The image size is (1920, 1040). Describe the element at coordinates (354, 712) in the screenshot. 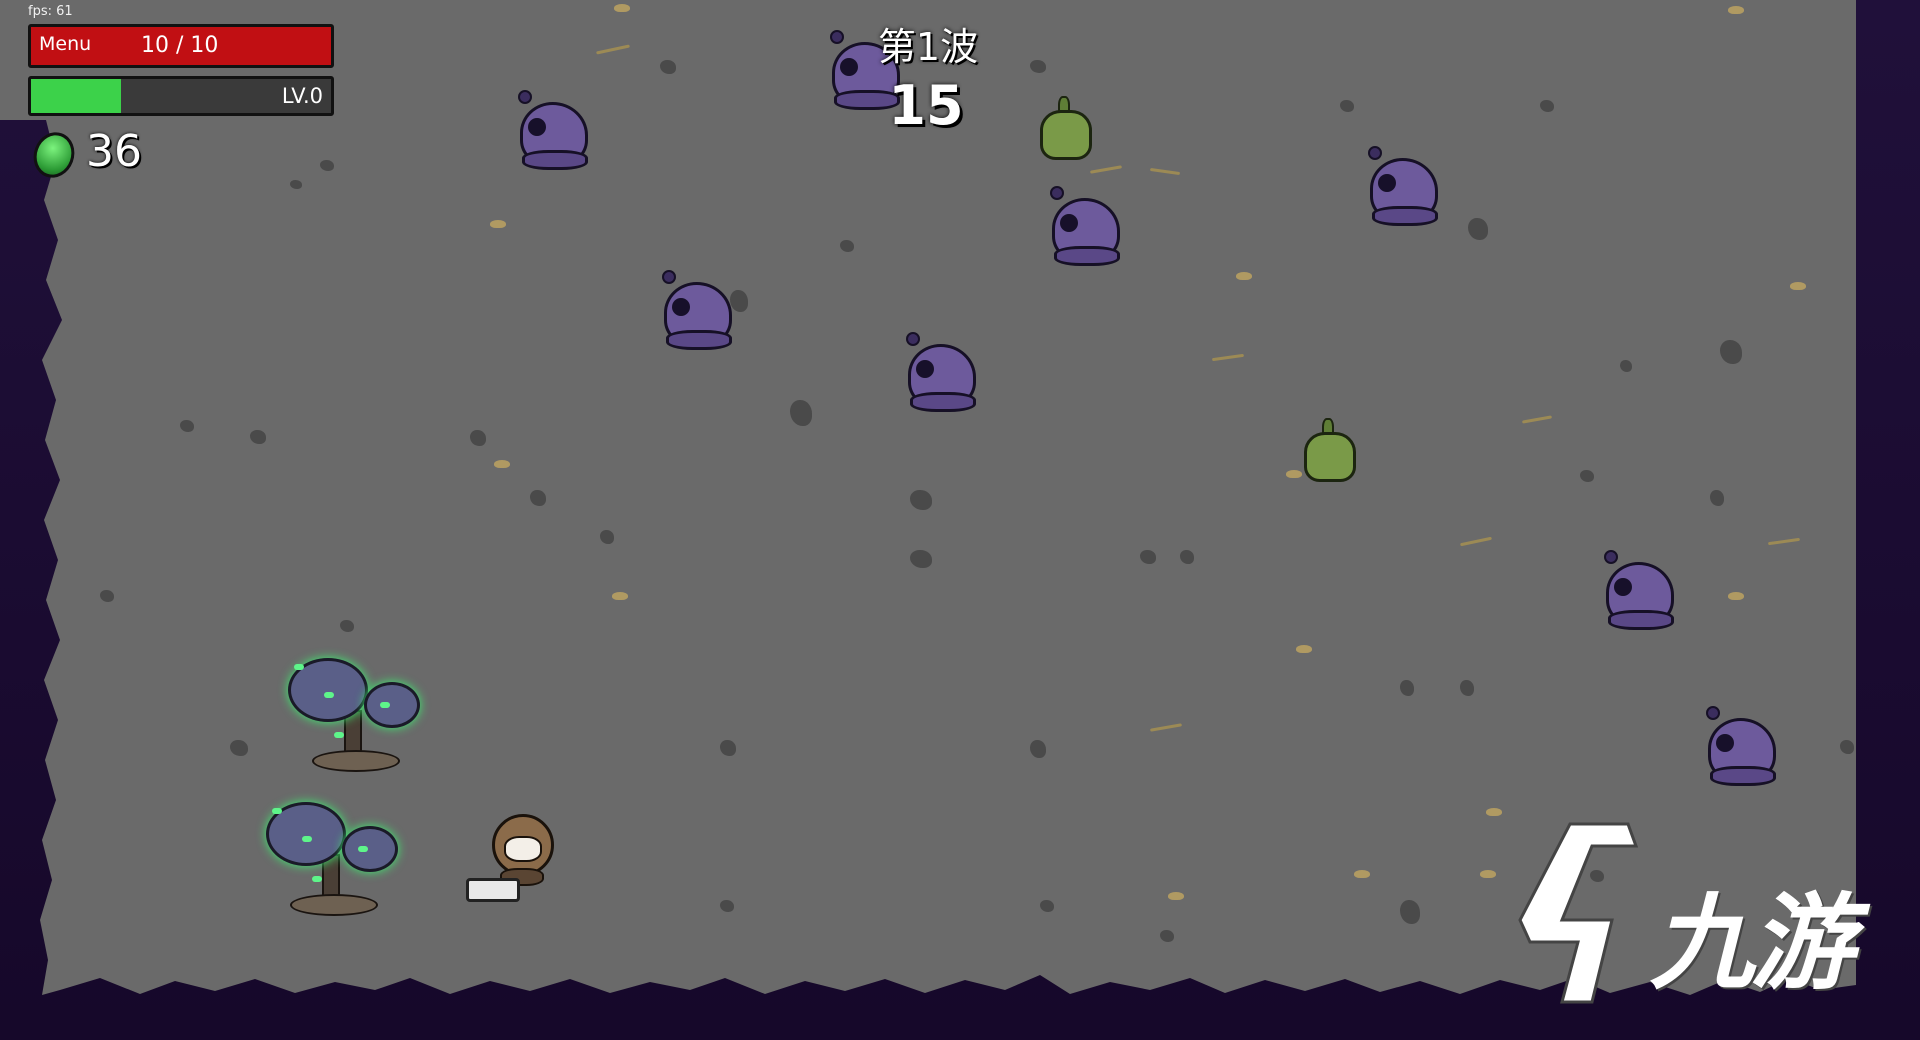

I see `fruit-tree` at that location.